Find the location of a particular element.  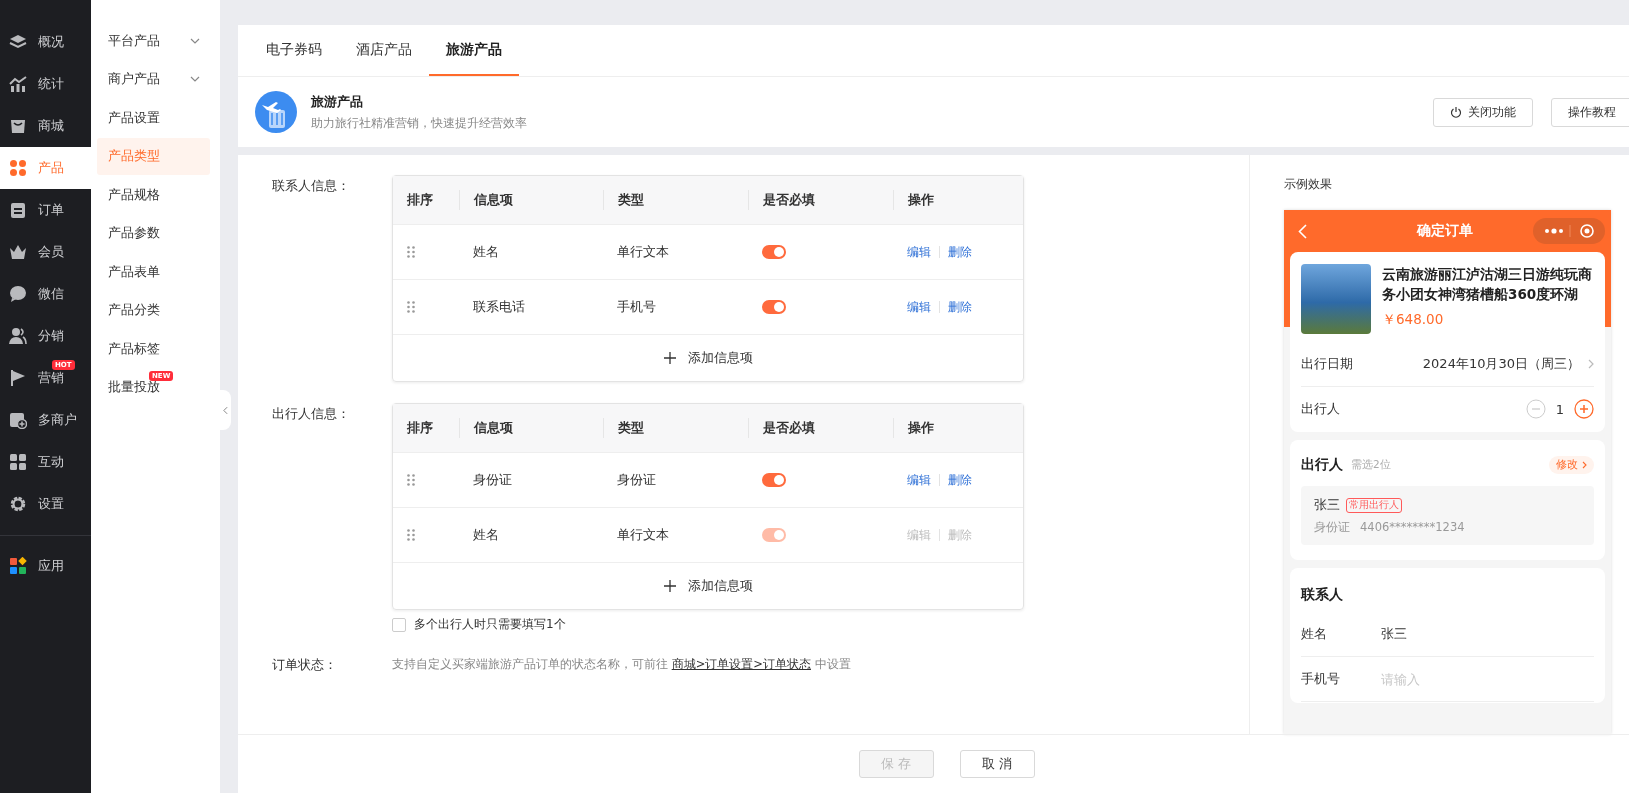

column-header: 信息项 is located at coordinates (531, 200).